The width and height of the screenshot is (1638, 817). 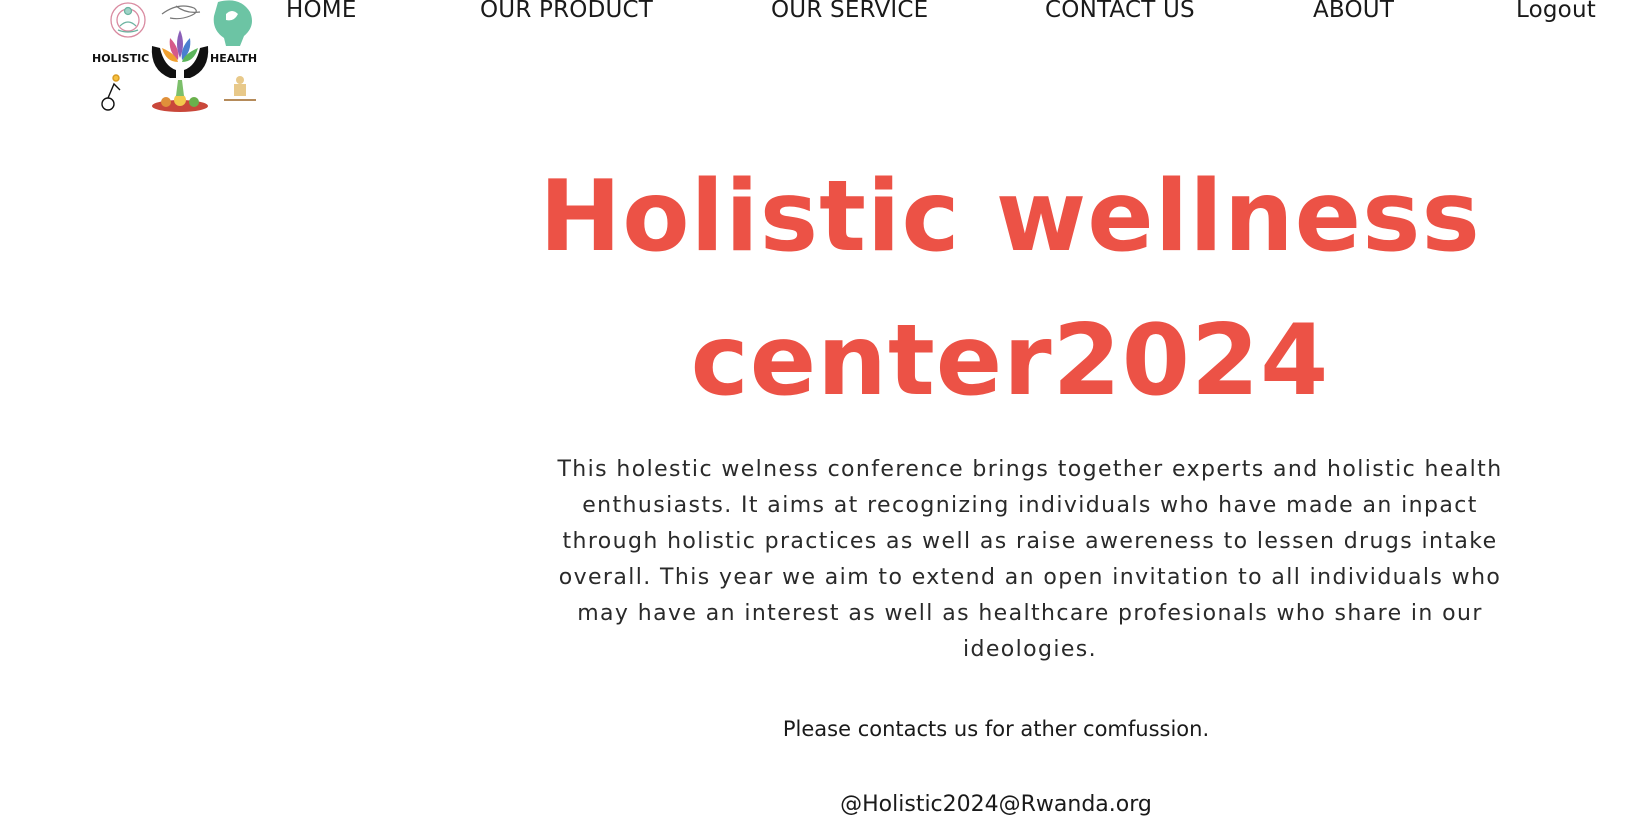 I want to click on nav-our-product: OUR PRODUCT, so click(x=566, y=11).